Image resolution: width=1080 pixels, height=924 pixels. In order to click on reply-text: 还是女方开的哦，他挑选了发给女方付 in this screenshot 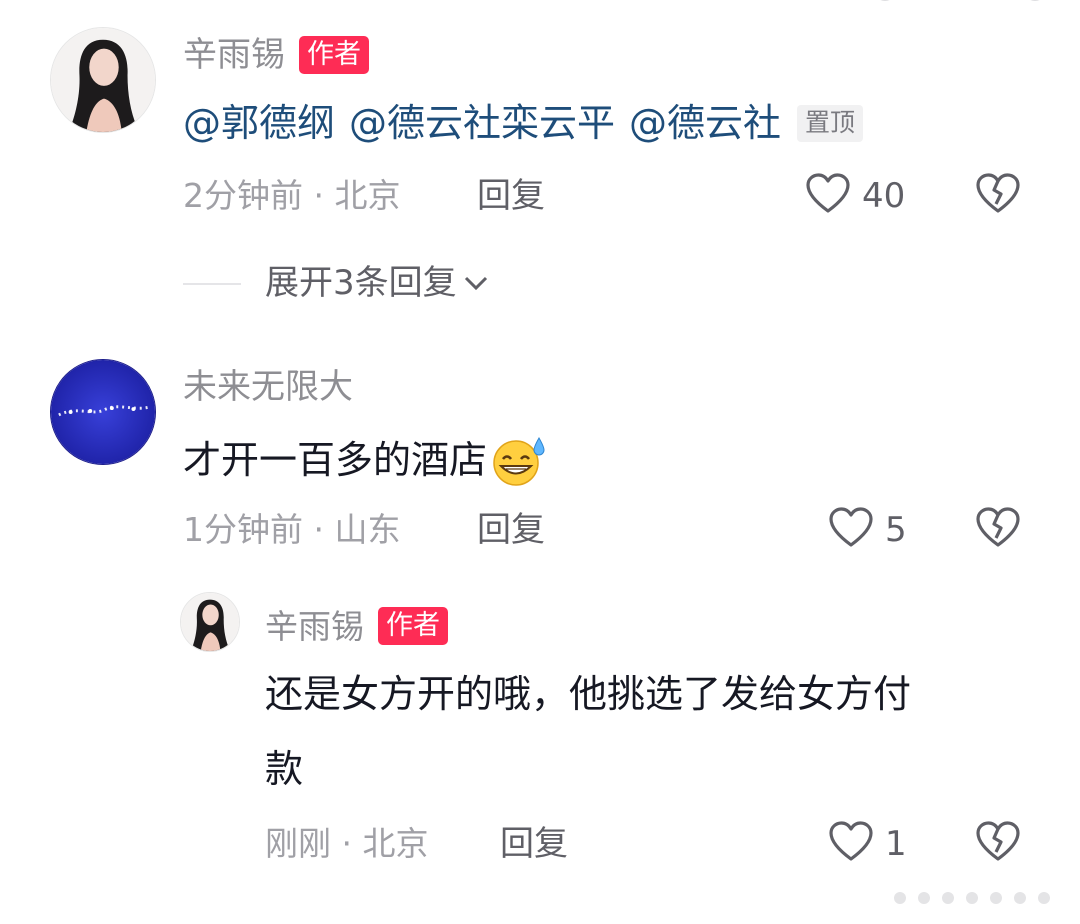, I will do `click(588, 694)`.